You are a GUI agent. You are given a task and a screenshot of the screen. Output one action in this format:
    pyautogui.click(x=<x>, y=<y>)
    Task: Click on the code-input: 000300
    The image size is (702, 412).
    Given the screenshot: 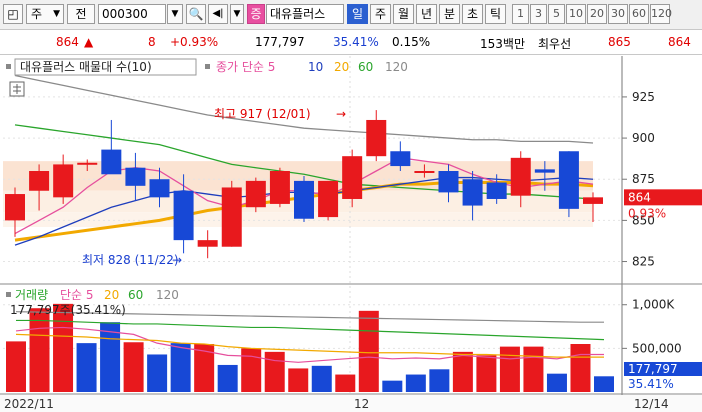 What is the action you would take?
    pyautogui.click(x=132, y=14)
    